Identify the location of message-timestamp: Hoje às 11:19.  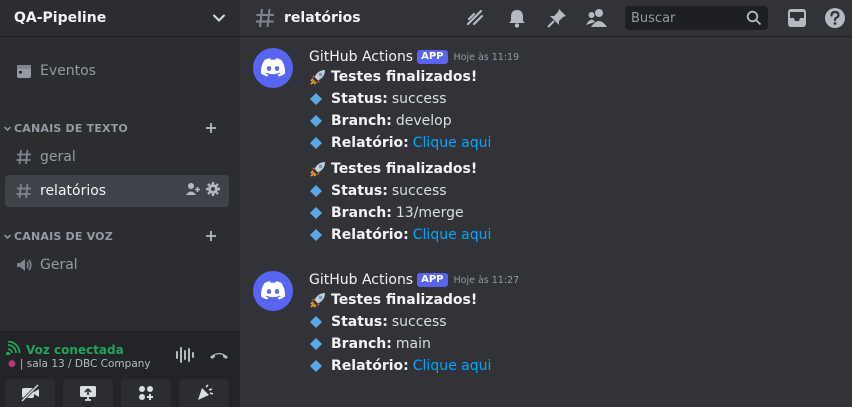
(486, 57).